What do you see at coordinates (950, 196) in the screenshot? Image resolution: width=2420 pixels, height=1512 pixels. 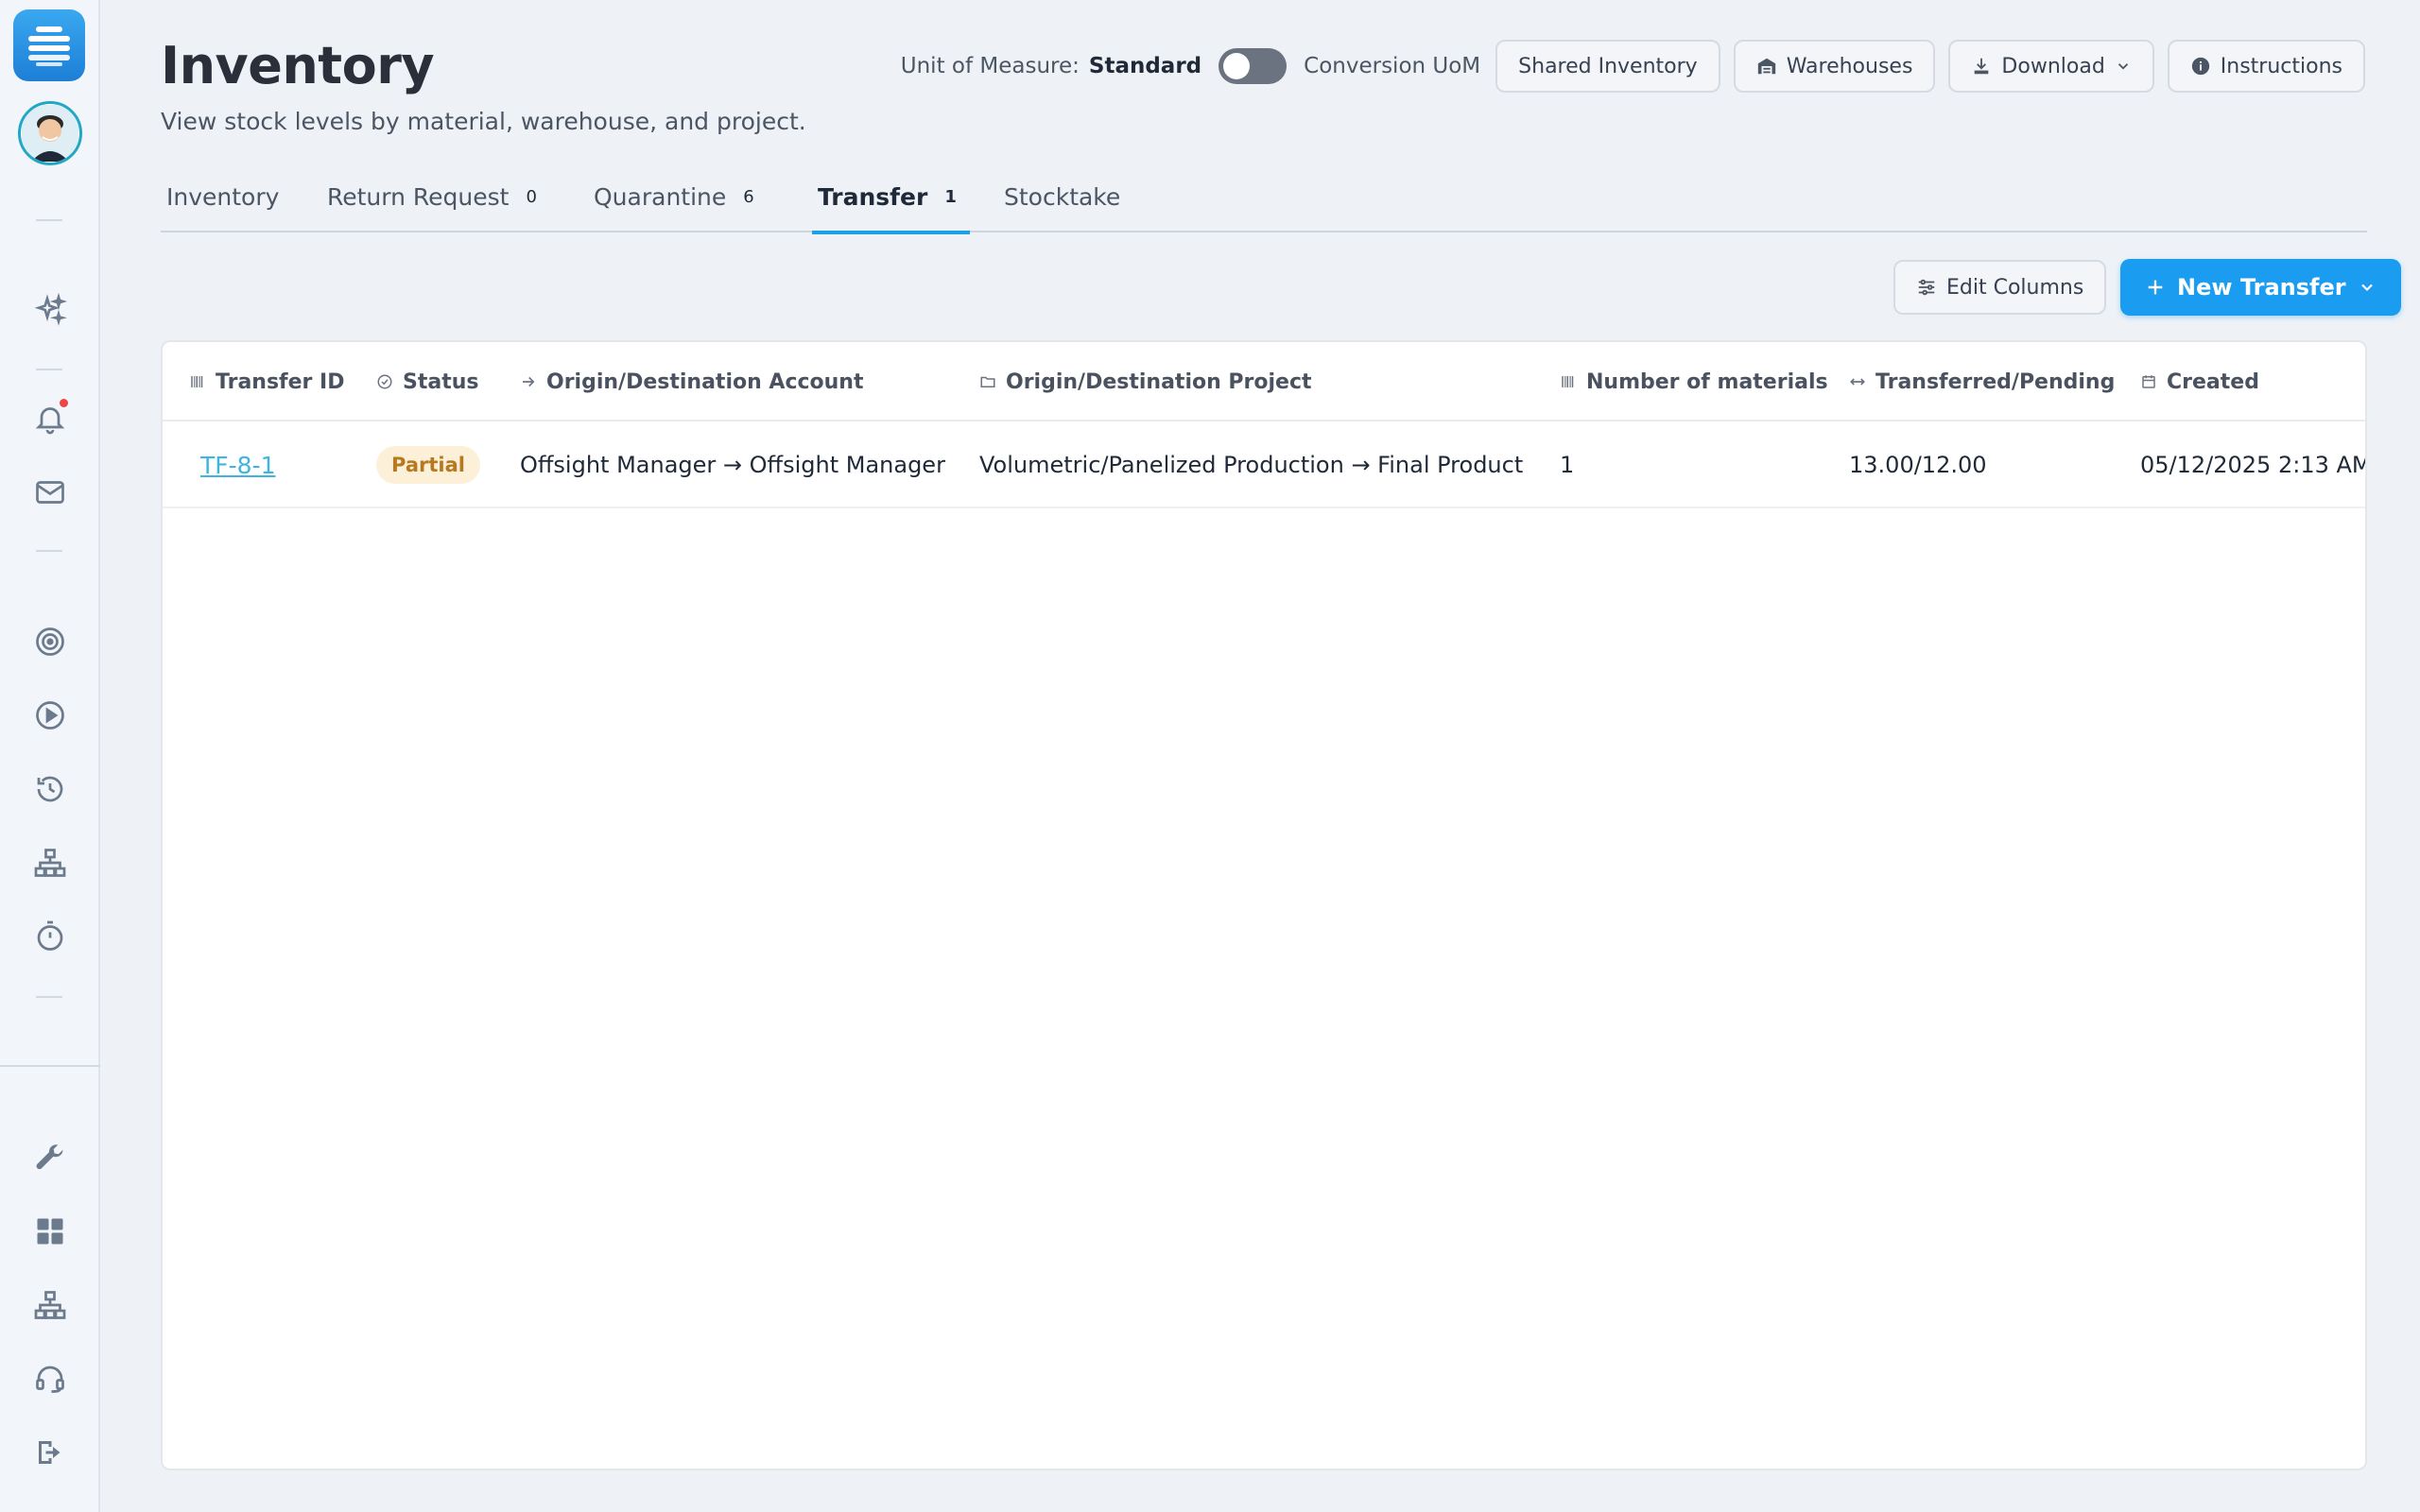 I see `tab-count: 1` at bounding box center [950, 196].